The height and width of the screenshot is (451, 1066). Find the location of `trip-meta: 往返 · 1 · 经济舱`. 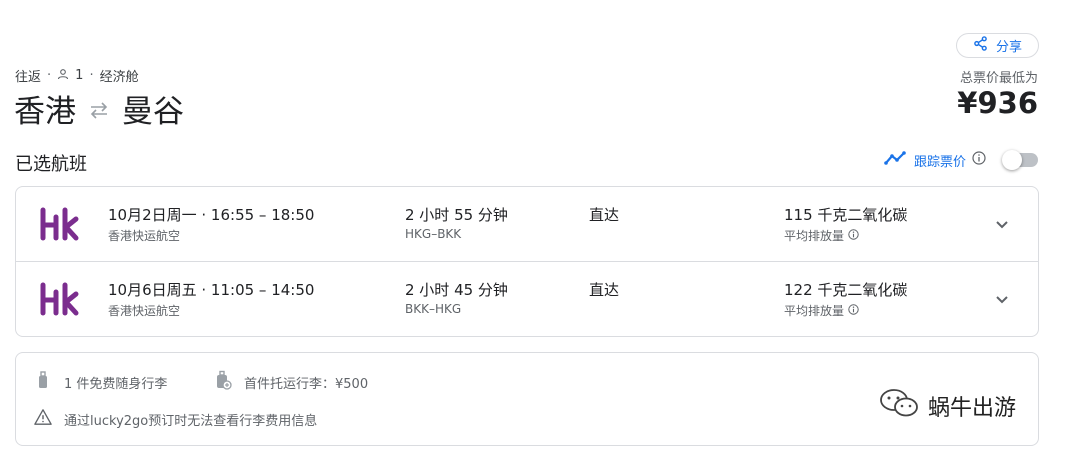

trip-meta: 往返 · 1 · 经济舱 is located at coordinates (77, 76).